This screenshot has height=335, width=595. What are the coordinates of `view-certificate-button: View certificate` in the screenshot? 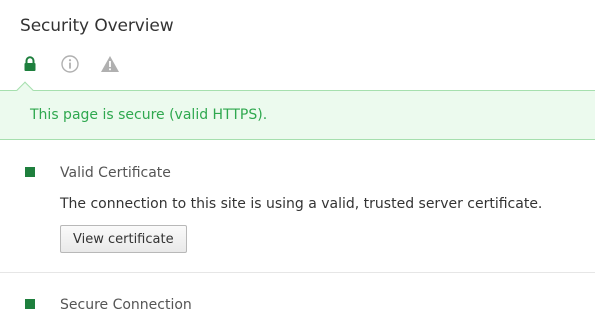 It's located at (123, 239).